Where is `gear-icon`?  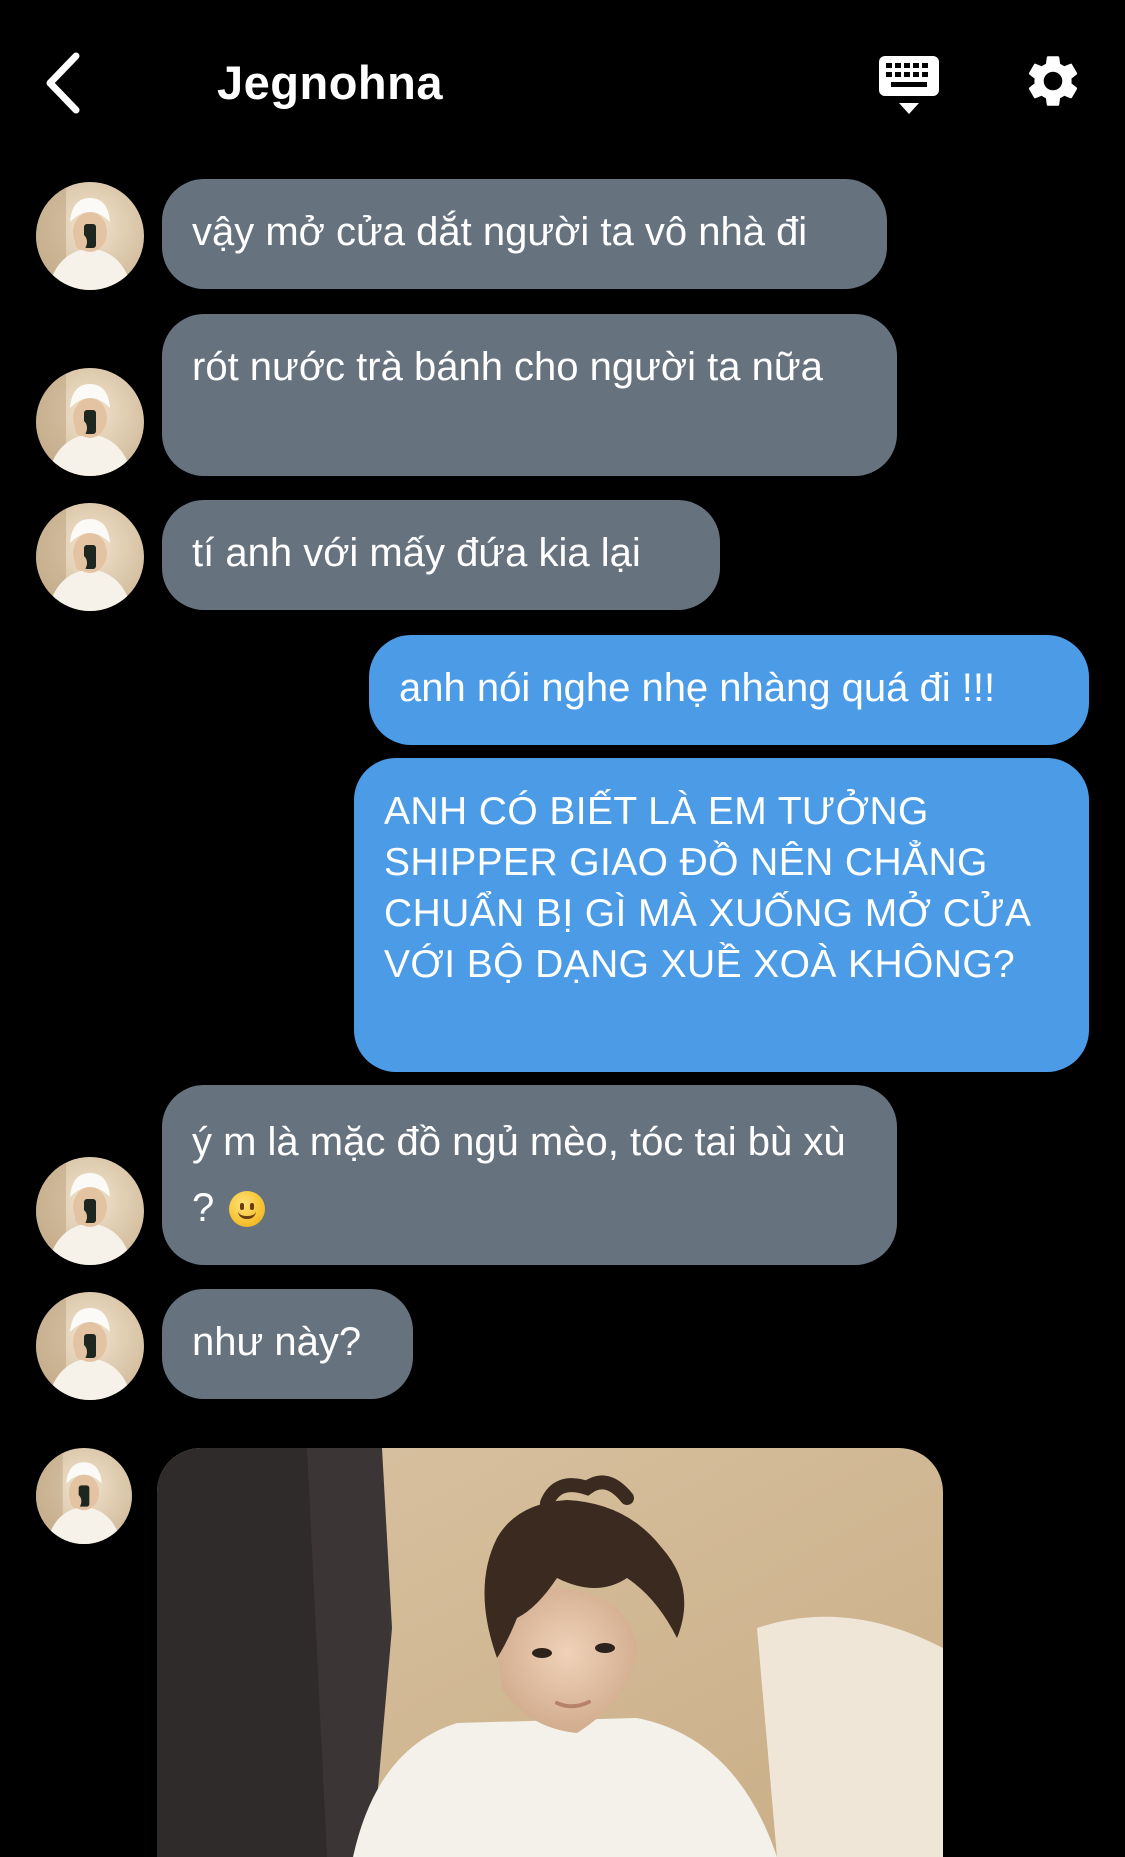 gear-icon is located at coordinates (1053, 81).